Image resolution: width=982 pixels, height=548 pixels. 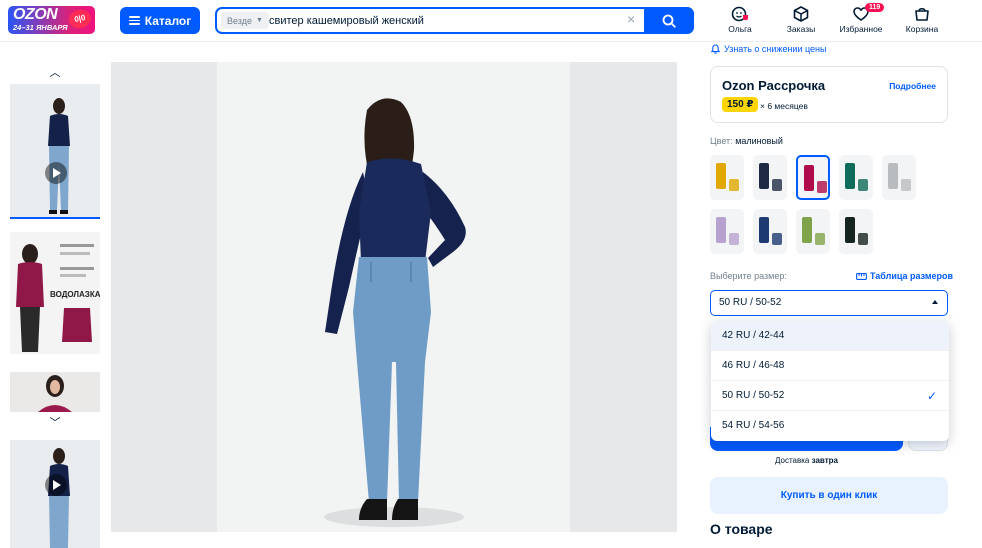 What do you see at coordinates (922, 29) in the screenshot?
I see `nav-label: Корзина` at bounding box center [922, 29].